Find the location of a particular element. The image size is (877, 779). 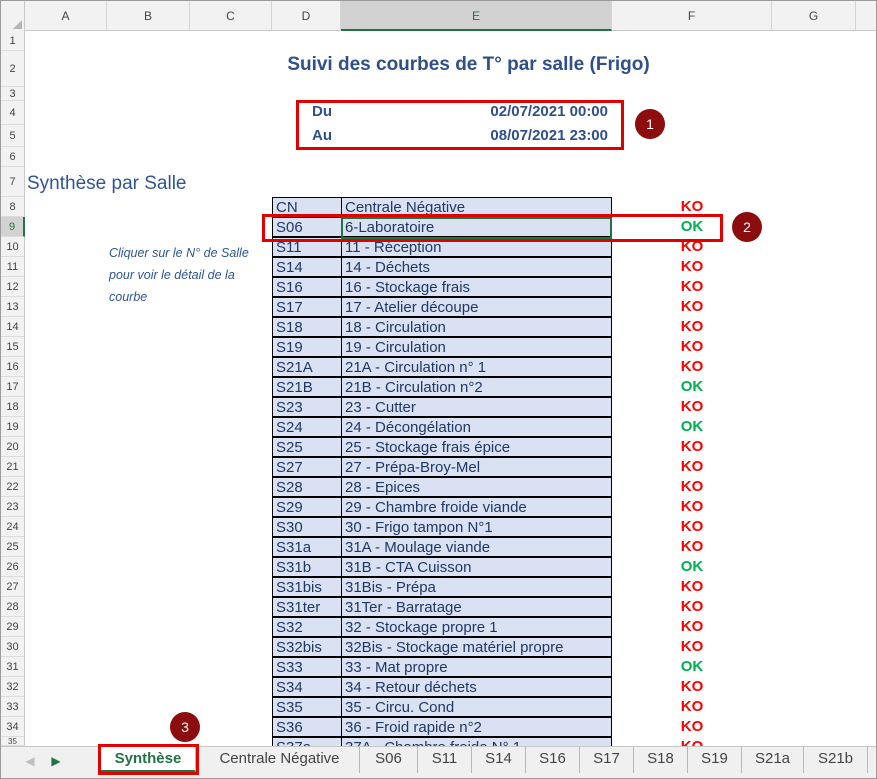

row-header-18: 18 is located at coordinates (13, 407).